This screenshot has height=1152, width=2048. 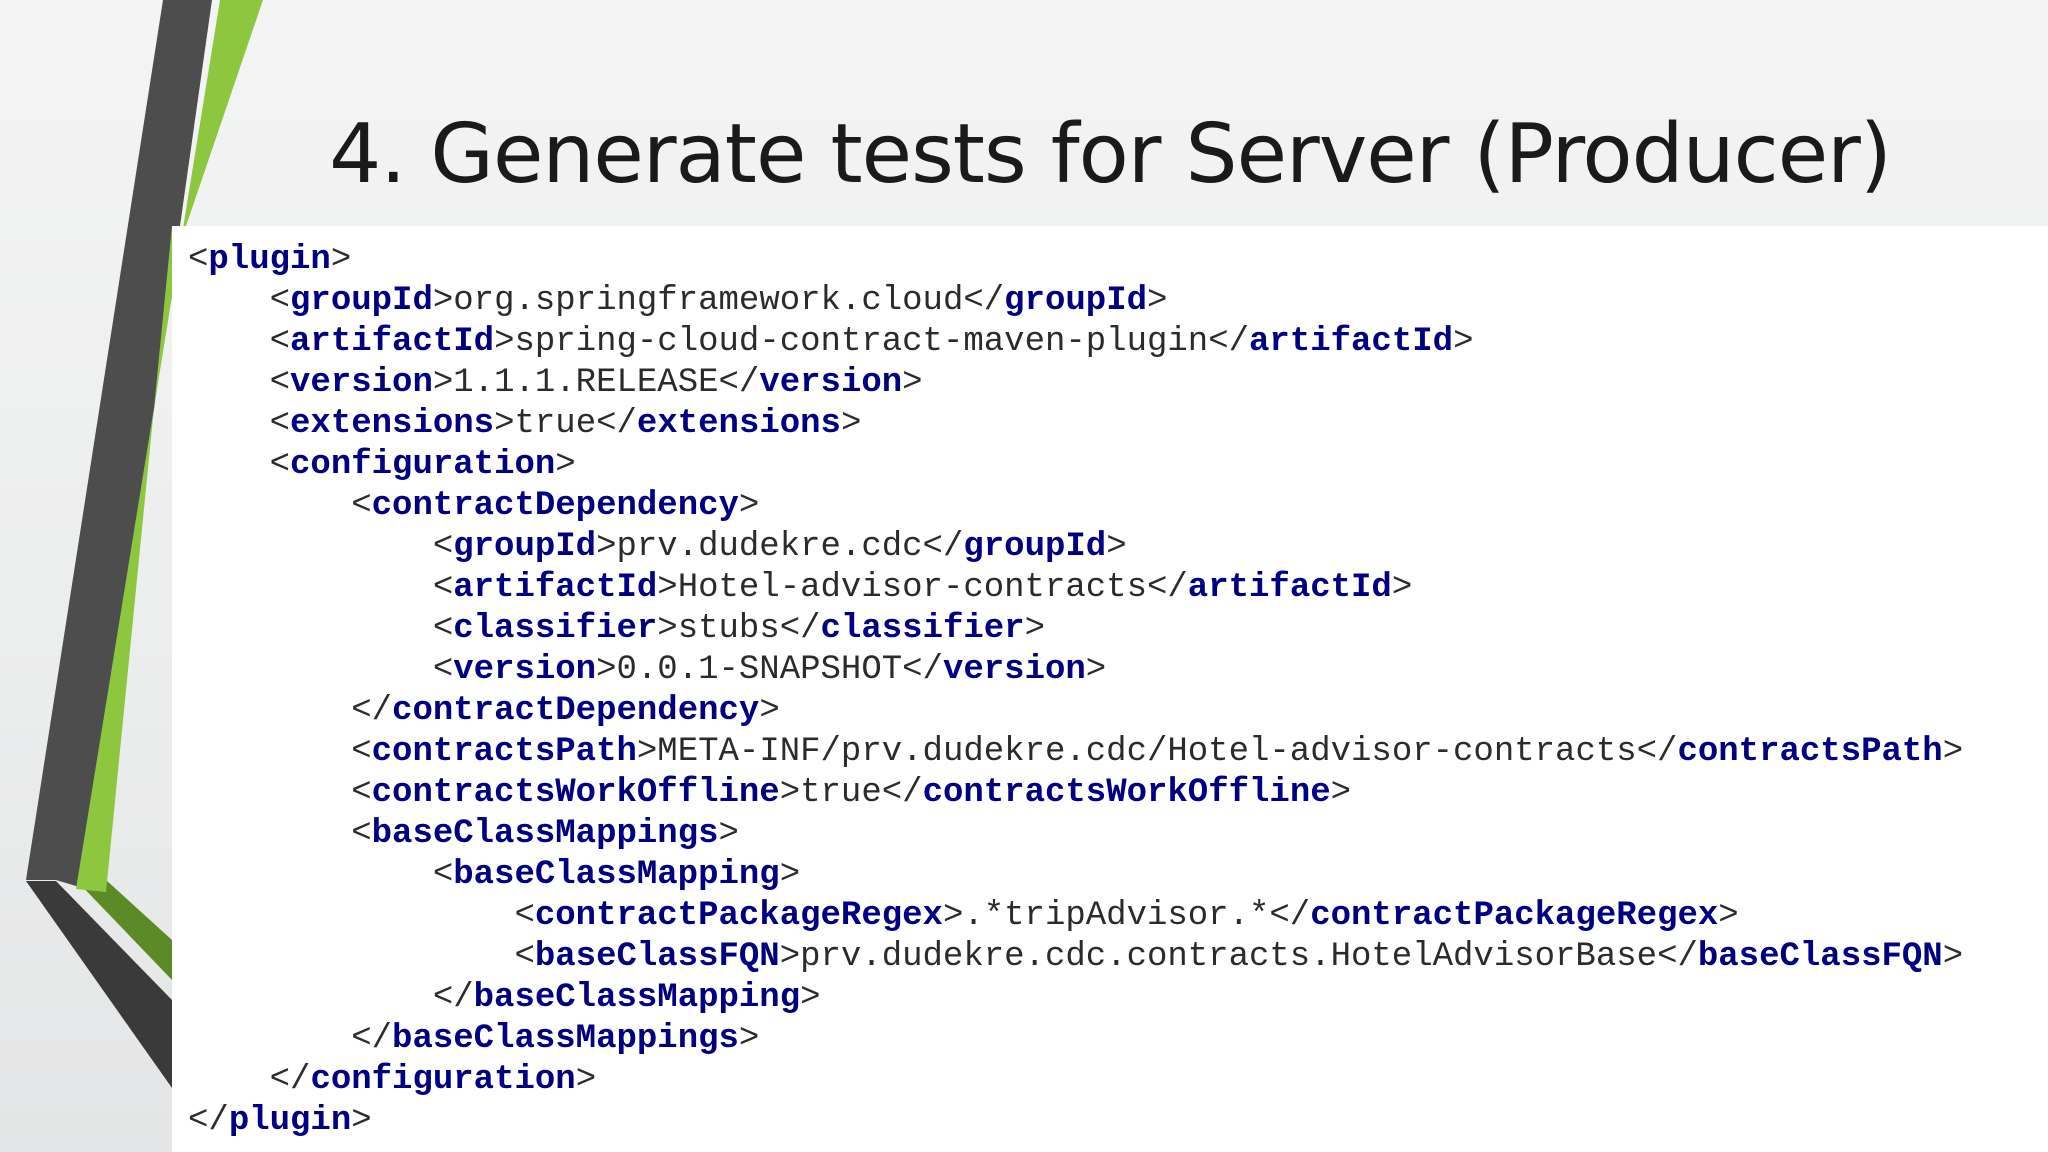 I want to click on code-line: <groupId>prv.dudekre.cdc</groupId>, so click(x=1075, y=547).